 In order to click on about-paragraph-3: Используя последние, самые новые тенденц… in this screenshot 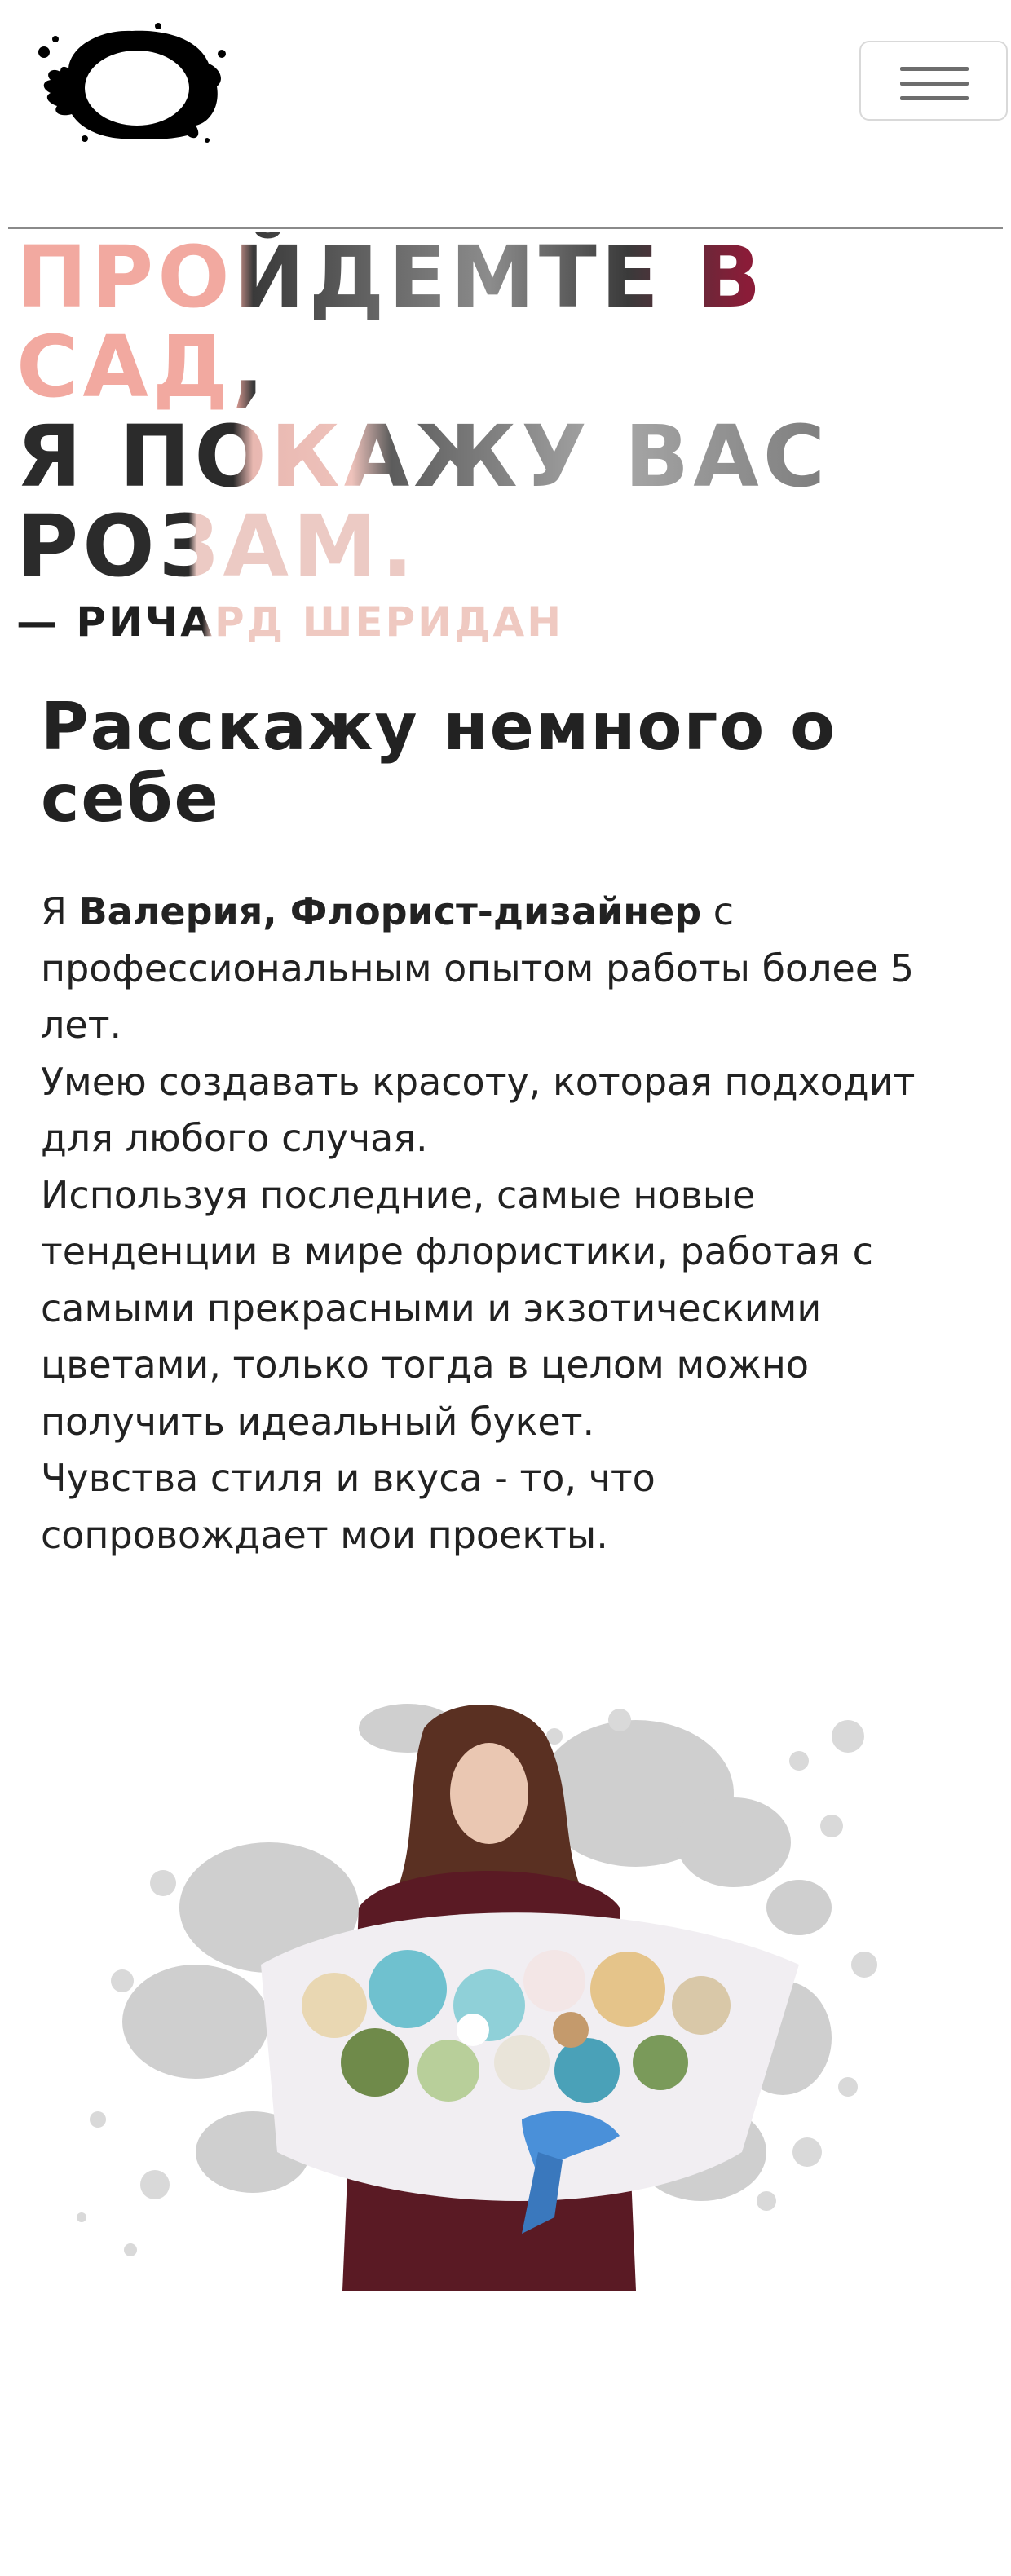, I will do `click(457, 1308)`.